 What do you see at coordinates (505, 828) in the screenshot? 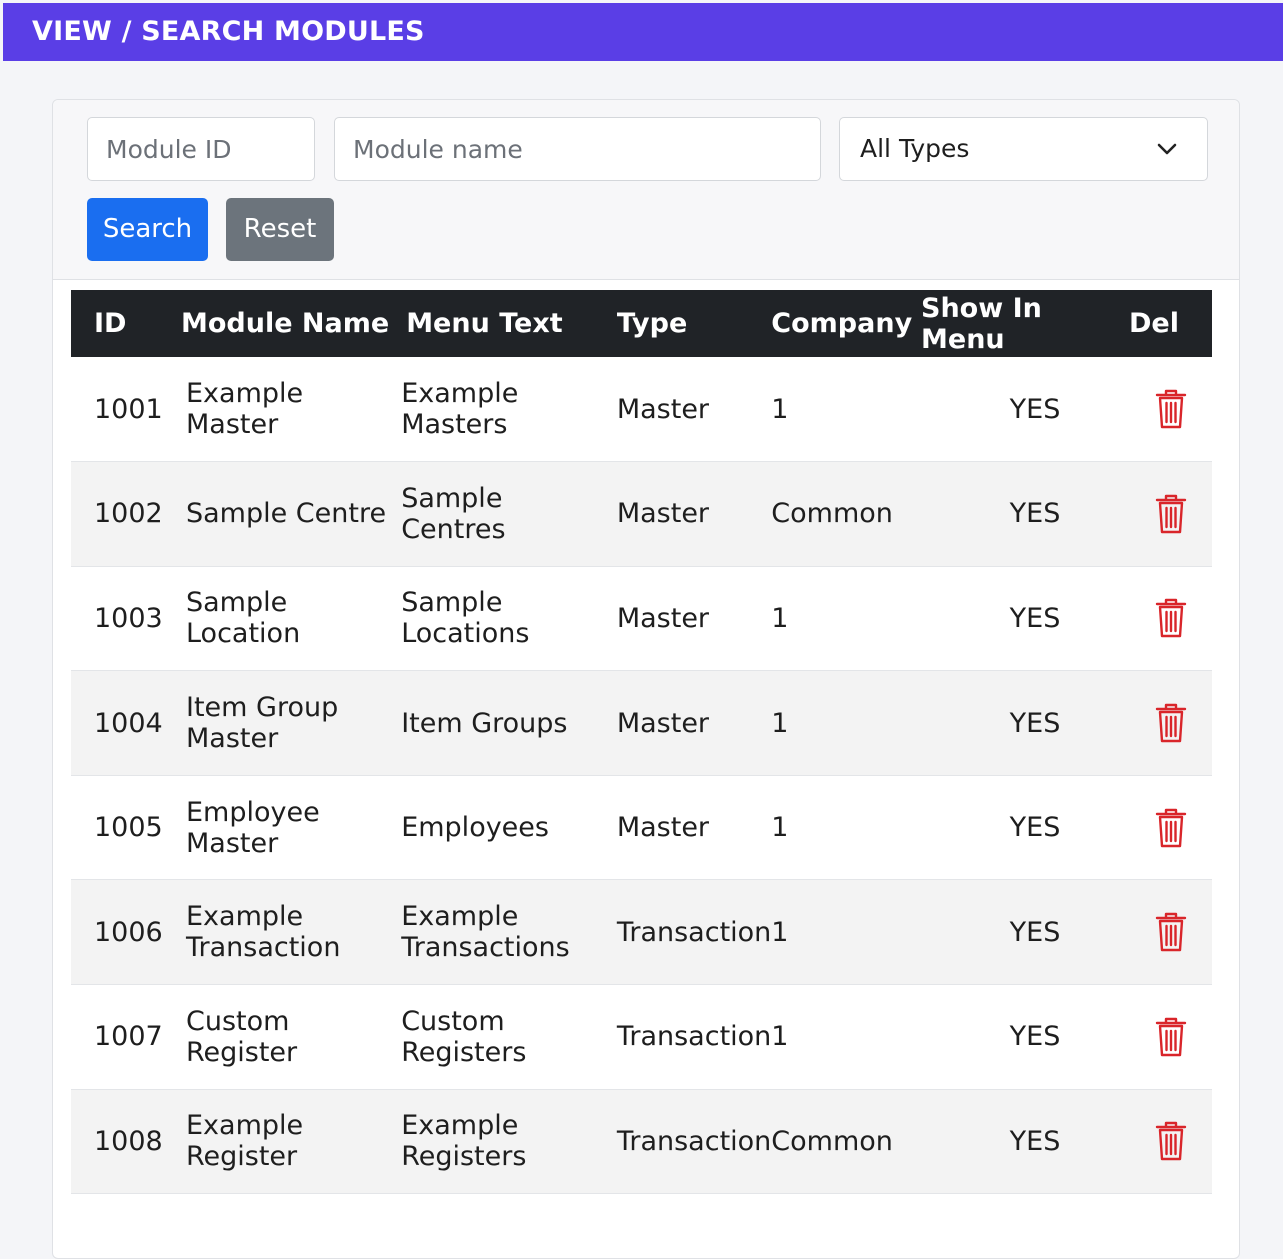
I see `cell-menu-text: Employees` at bounding box center [505, 828].